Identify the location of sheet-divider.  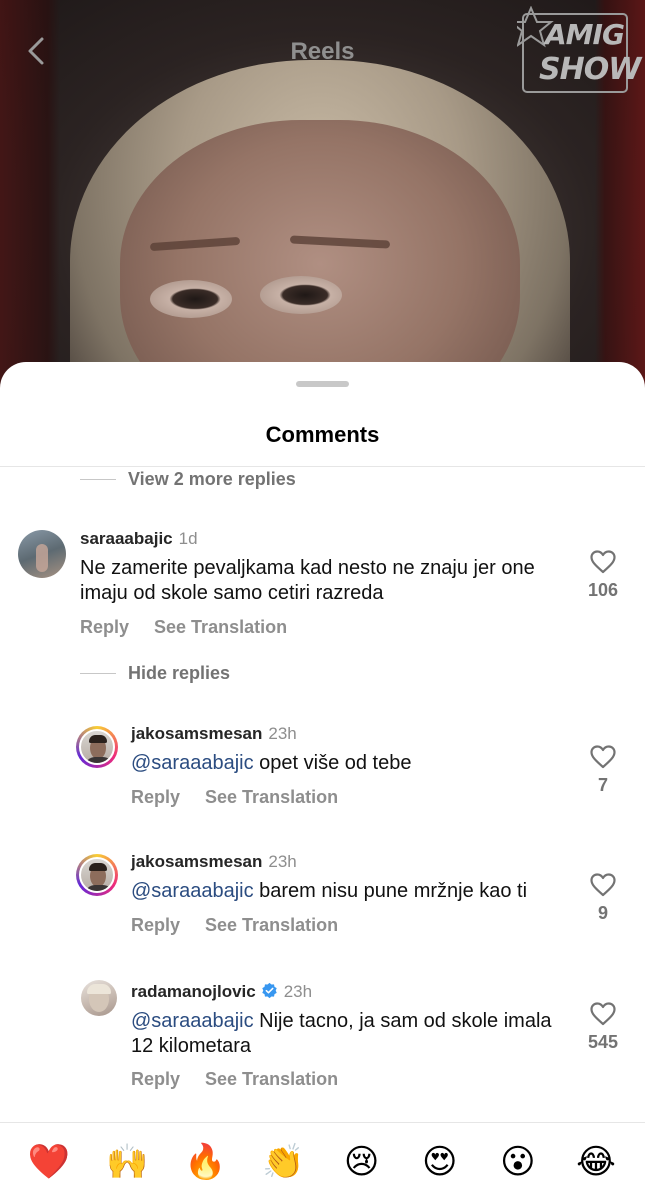
(322, 466).